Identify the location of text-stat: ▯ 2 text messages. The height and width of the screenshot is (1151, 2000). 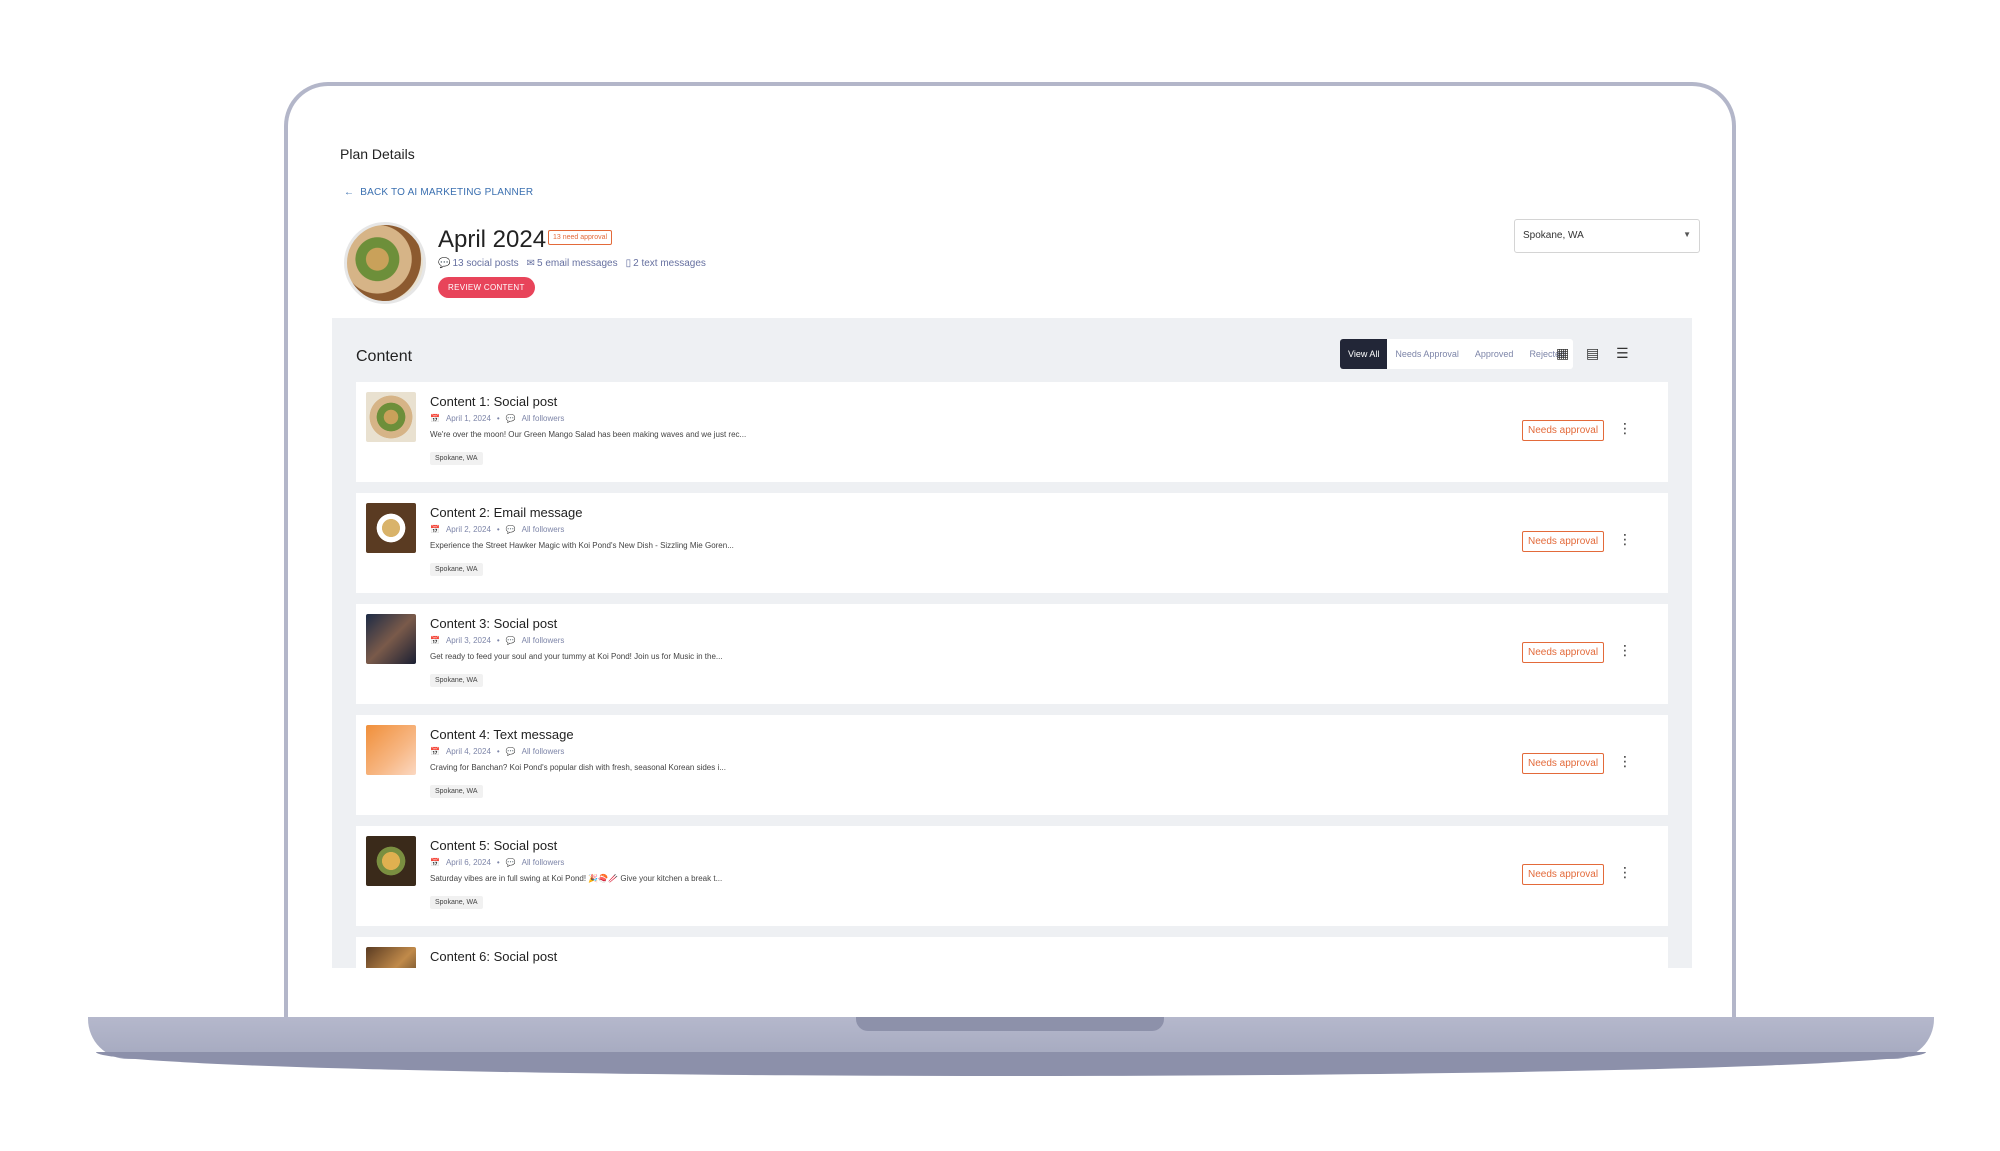
(666, 263).